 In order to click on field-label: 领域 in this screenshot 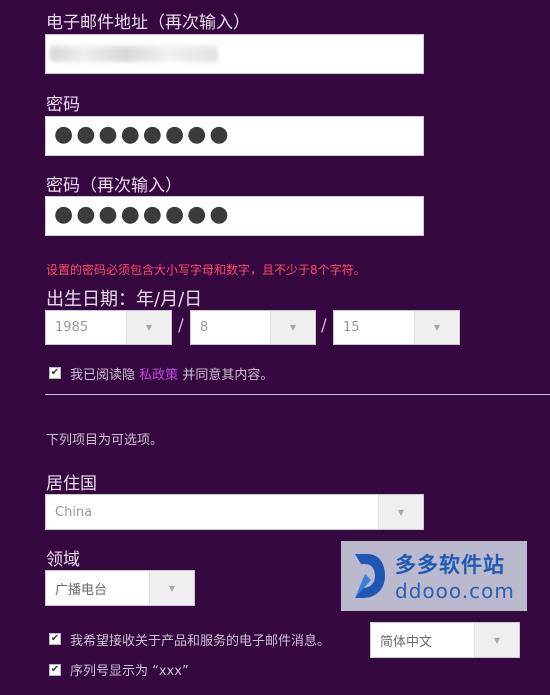, I will do `click(63, 560)`.